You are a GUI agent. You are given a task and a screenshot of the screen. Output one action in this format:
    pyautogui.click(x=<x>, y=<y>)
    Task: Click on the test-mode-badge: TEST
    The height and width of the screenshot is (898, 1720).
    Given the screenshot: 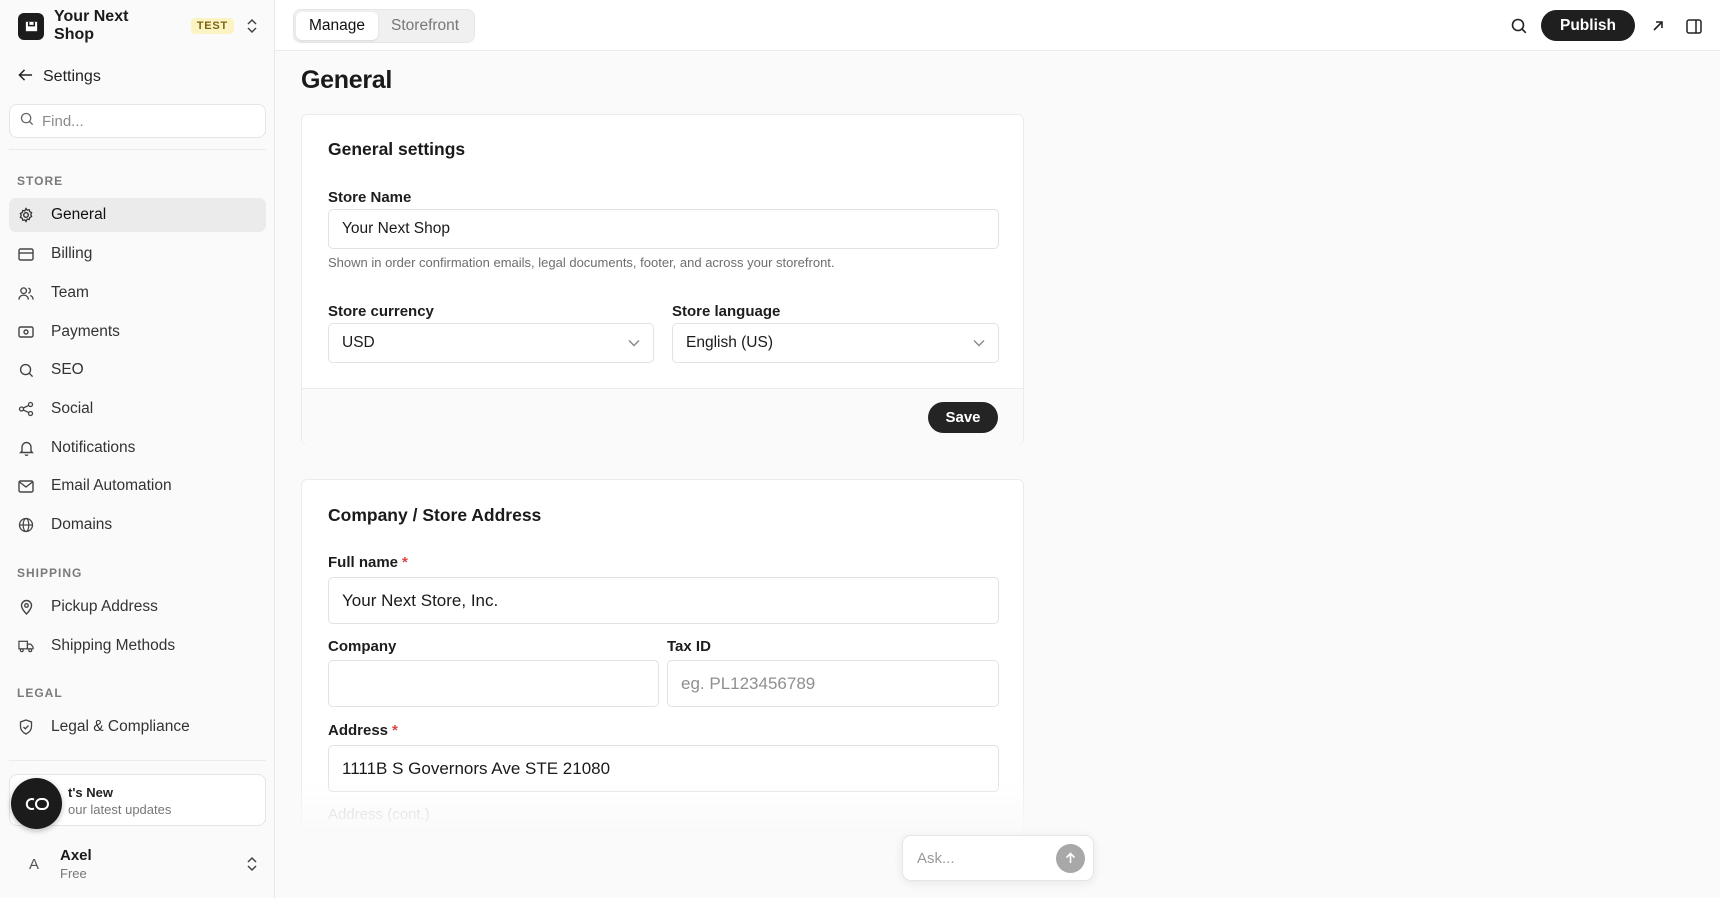 What is the action you would take?
    pyautogui.click(x=212, y=26)
    